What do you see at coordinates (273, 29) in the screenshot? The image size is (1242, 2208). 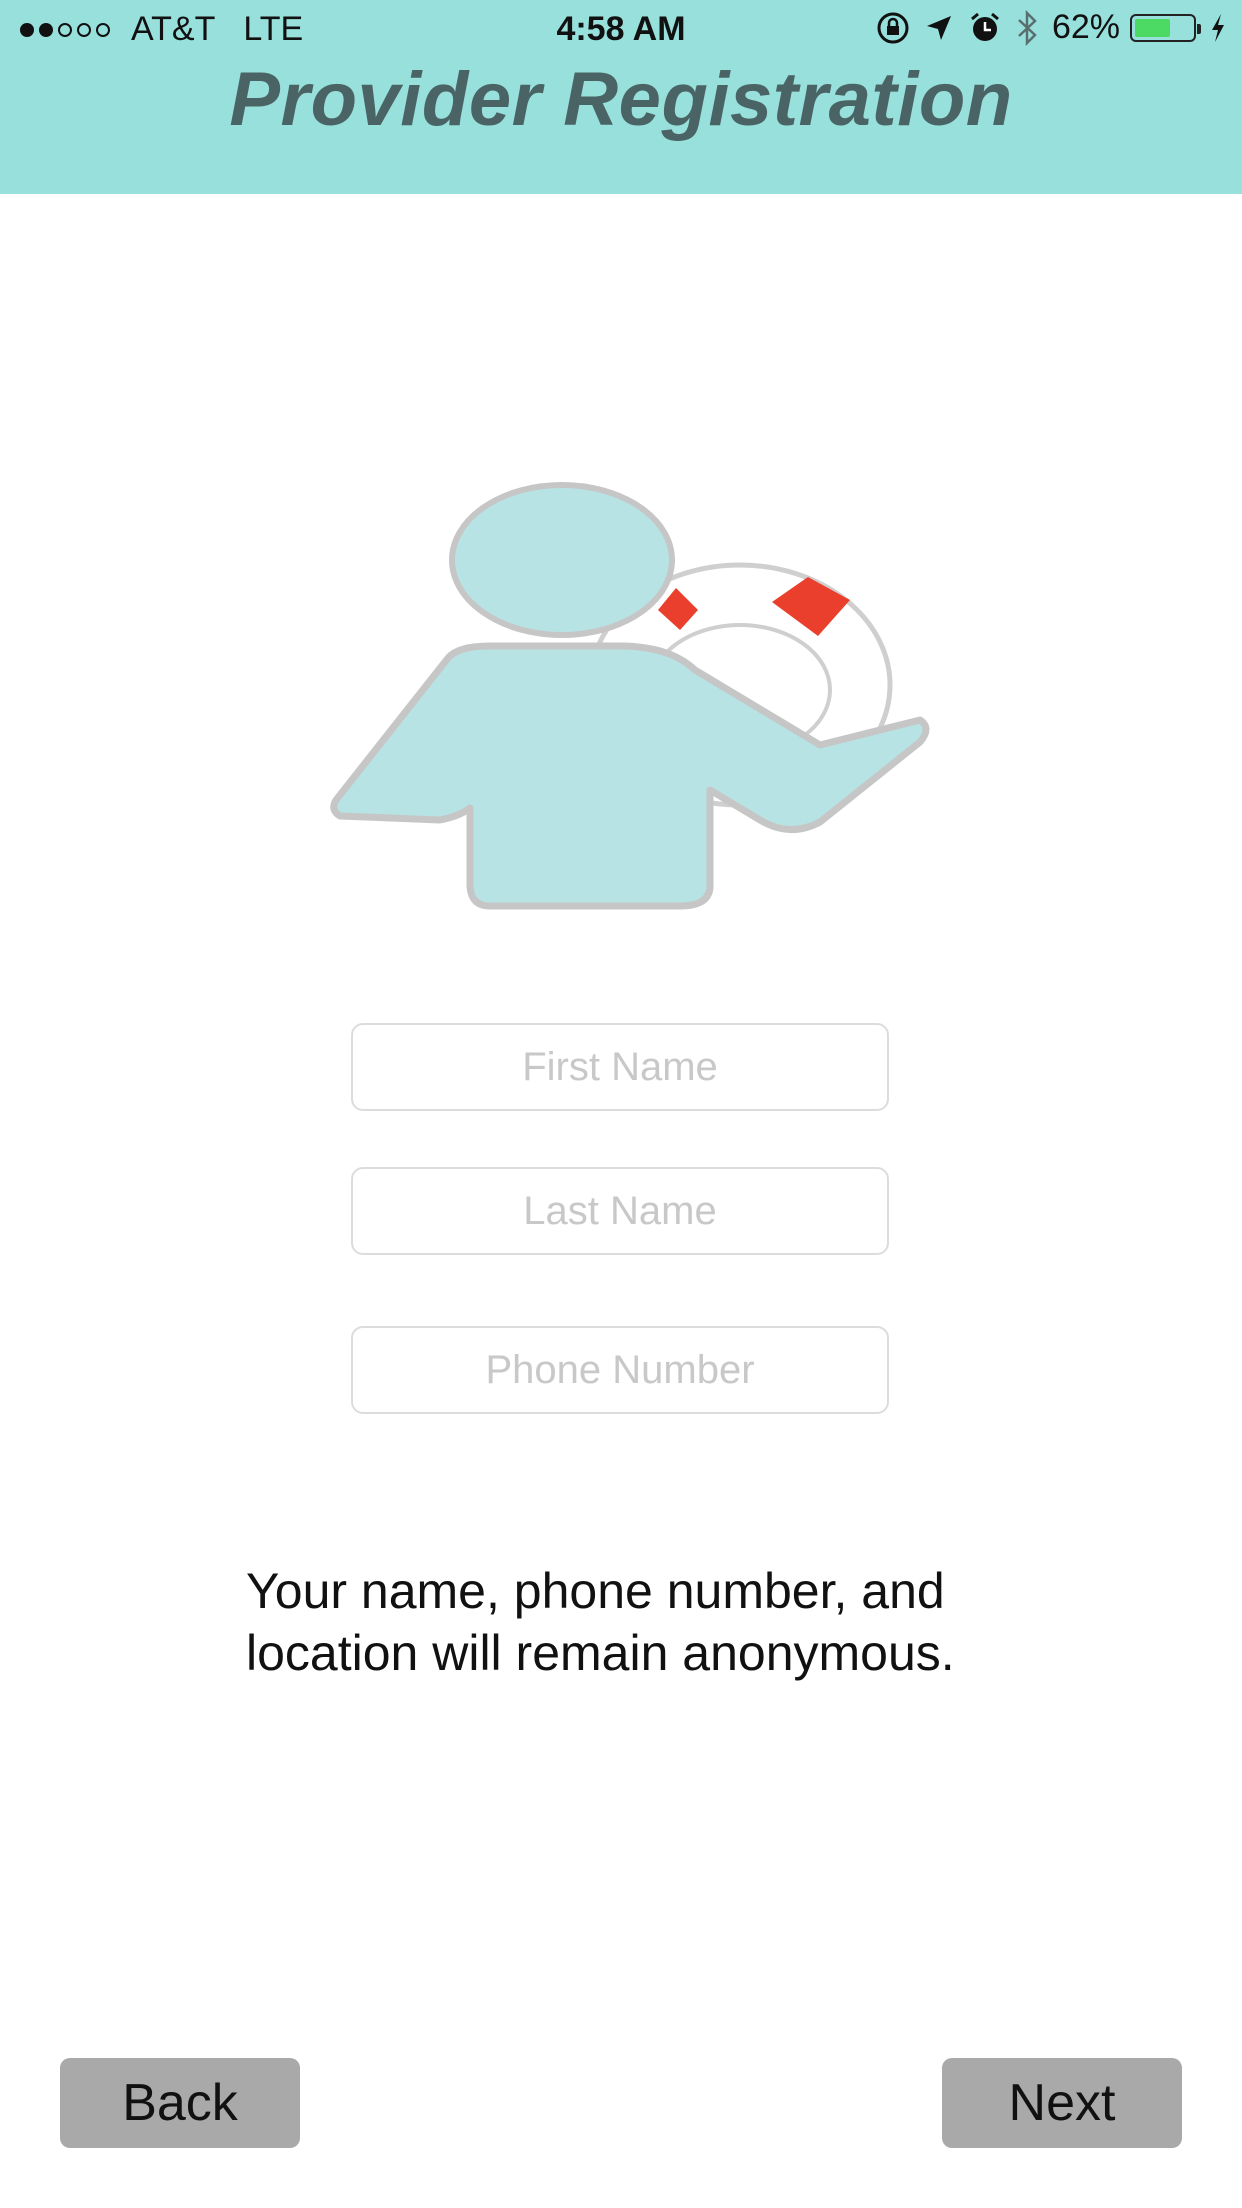 I see `network-type: LTE` at bounding box center [273, 29].